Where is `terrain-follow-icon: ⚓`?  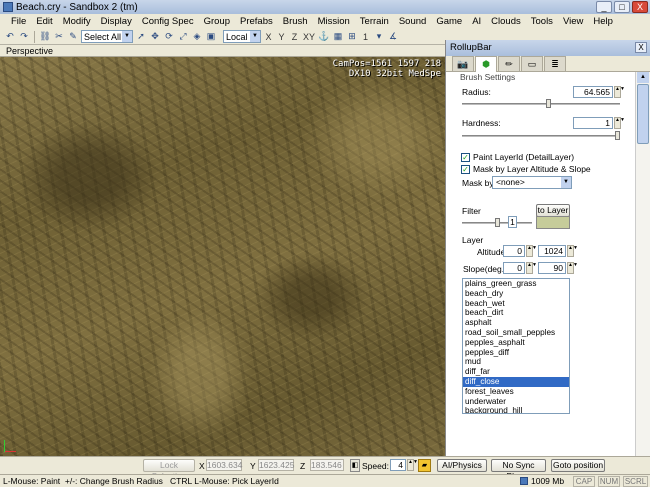
terrain-follow-icon: ⚓ is located at coordinates (324, 37).